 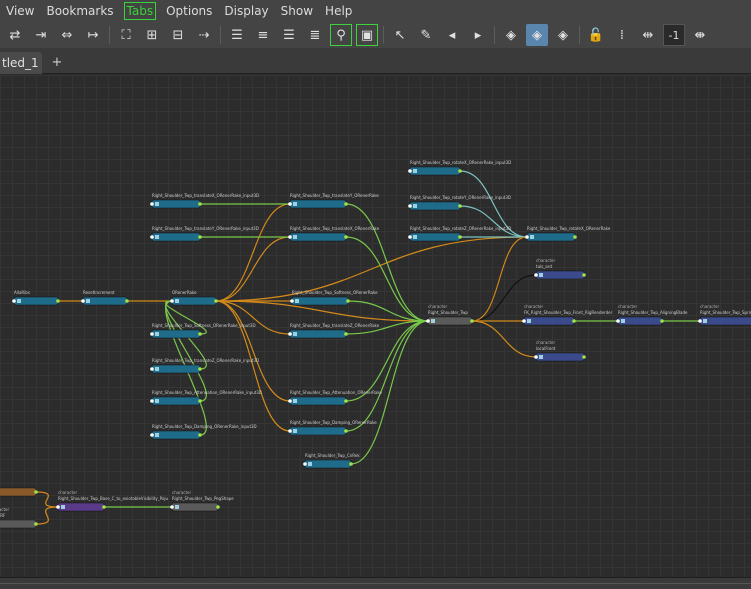 I want to click on graph-node: AllaRibs, so click(x=36, y=298).